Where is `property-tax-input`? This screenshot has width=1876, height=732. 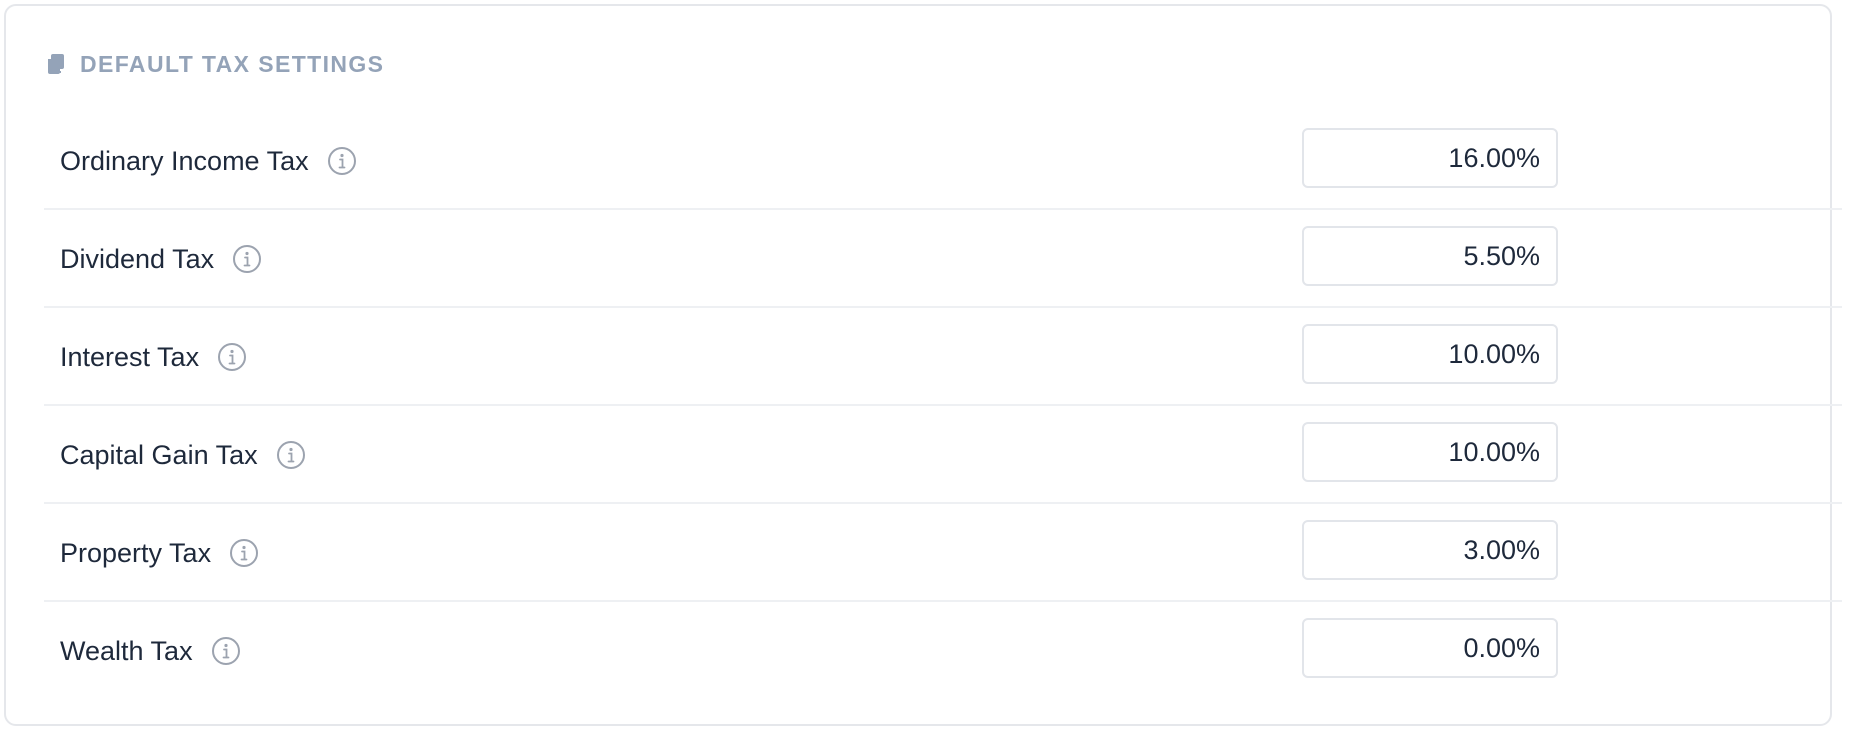 property-tax-input is located at coordinates (1430, 550).